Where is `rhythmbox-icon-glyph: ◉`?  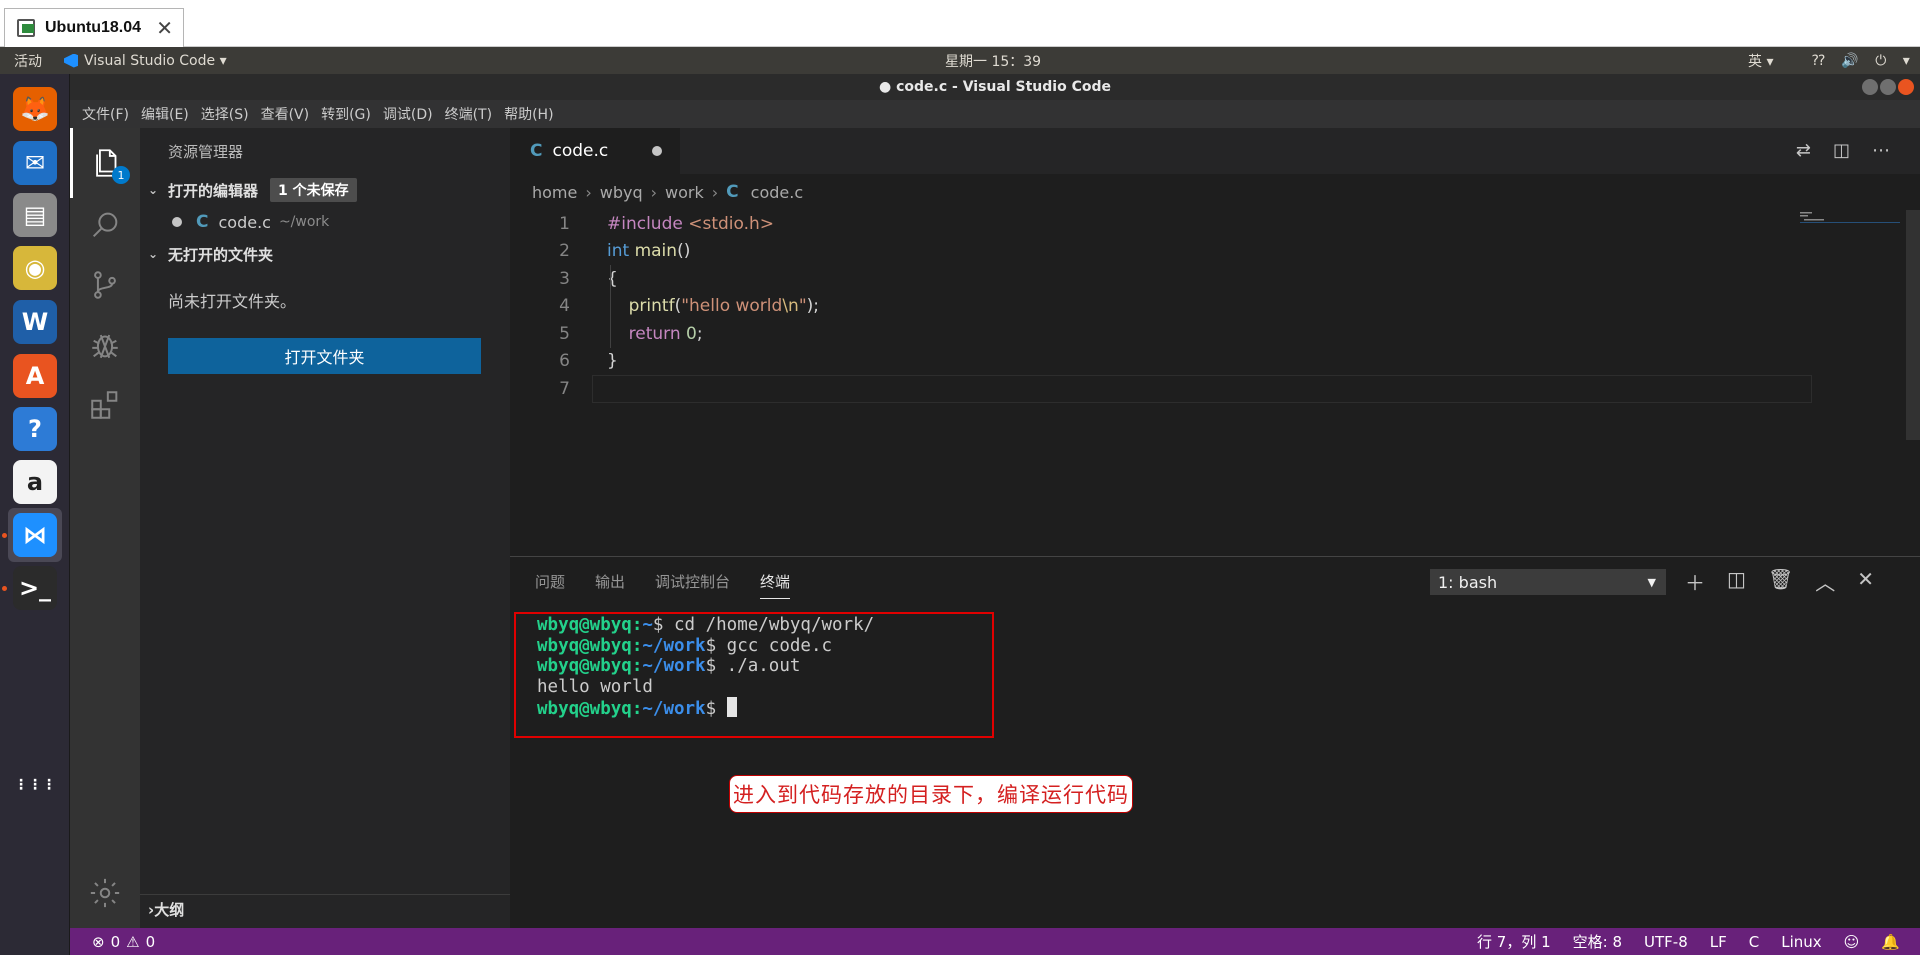 rhythmbox-icon-glyph: ◉ is located at coordinates (35, 268).